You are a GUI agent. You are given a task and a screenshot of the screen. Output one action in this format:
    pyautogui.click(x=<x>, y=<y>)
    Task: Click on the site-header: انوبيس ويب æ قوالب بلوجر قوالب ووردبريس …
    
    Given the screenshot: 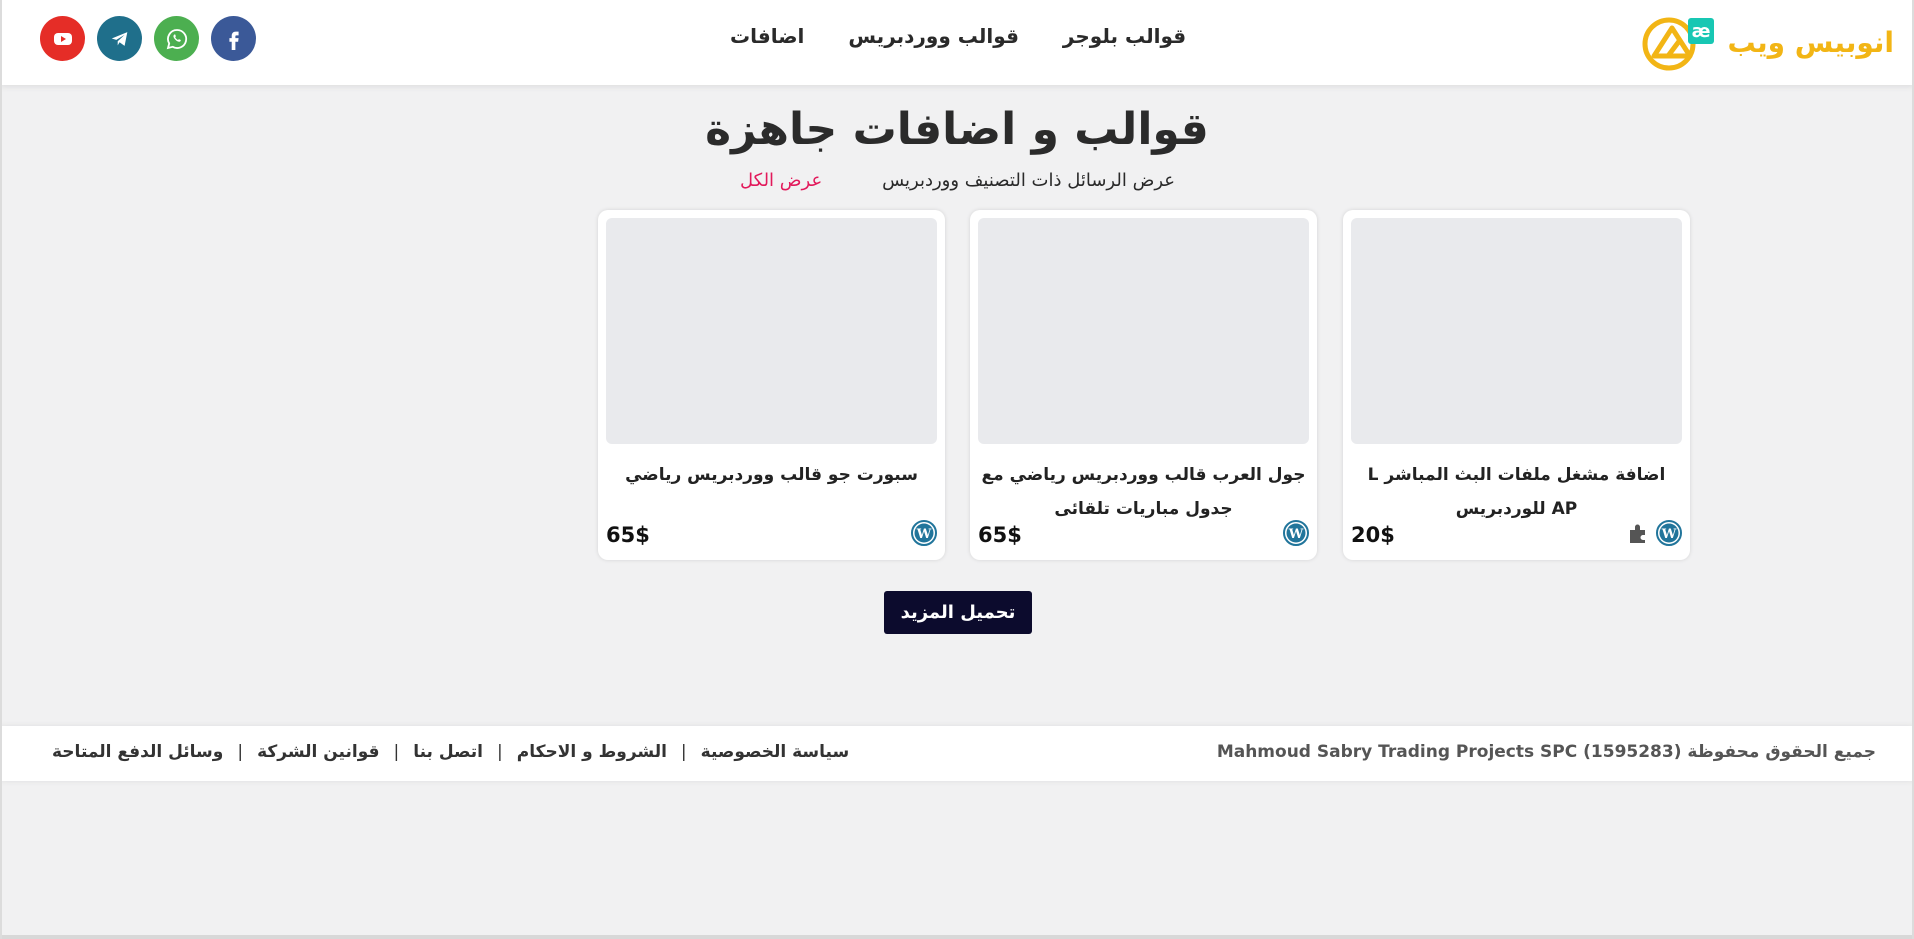 What is the action you would take?
    pyautogui.click(x=957, y=42)
    